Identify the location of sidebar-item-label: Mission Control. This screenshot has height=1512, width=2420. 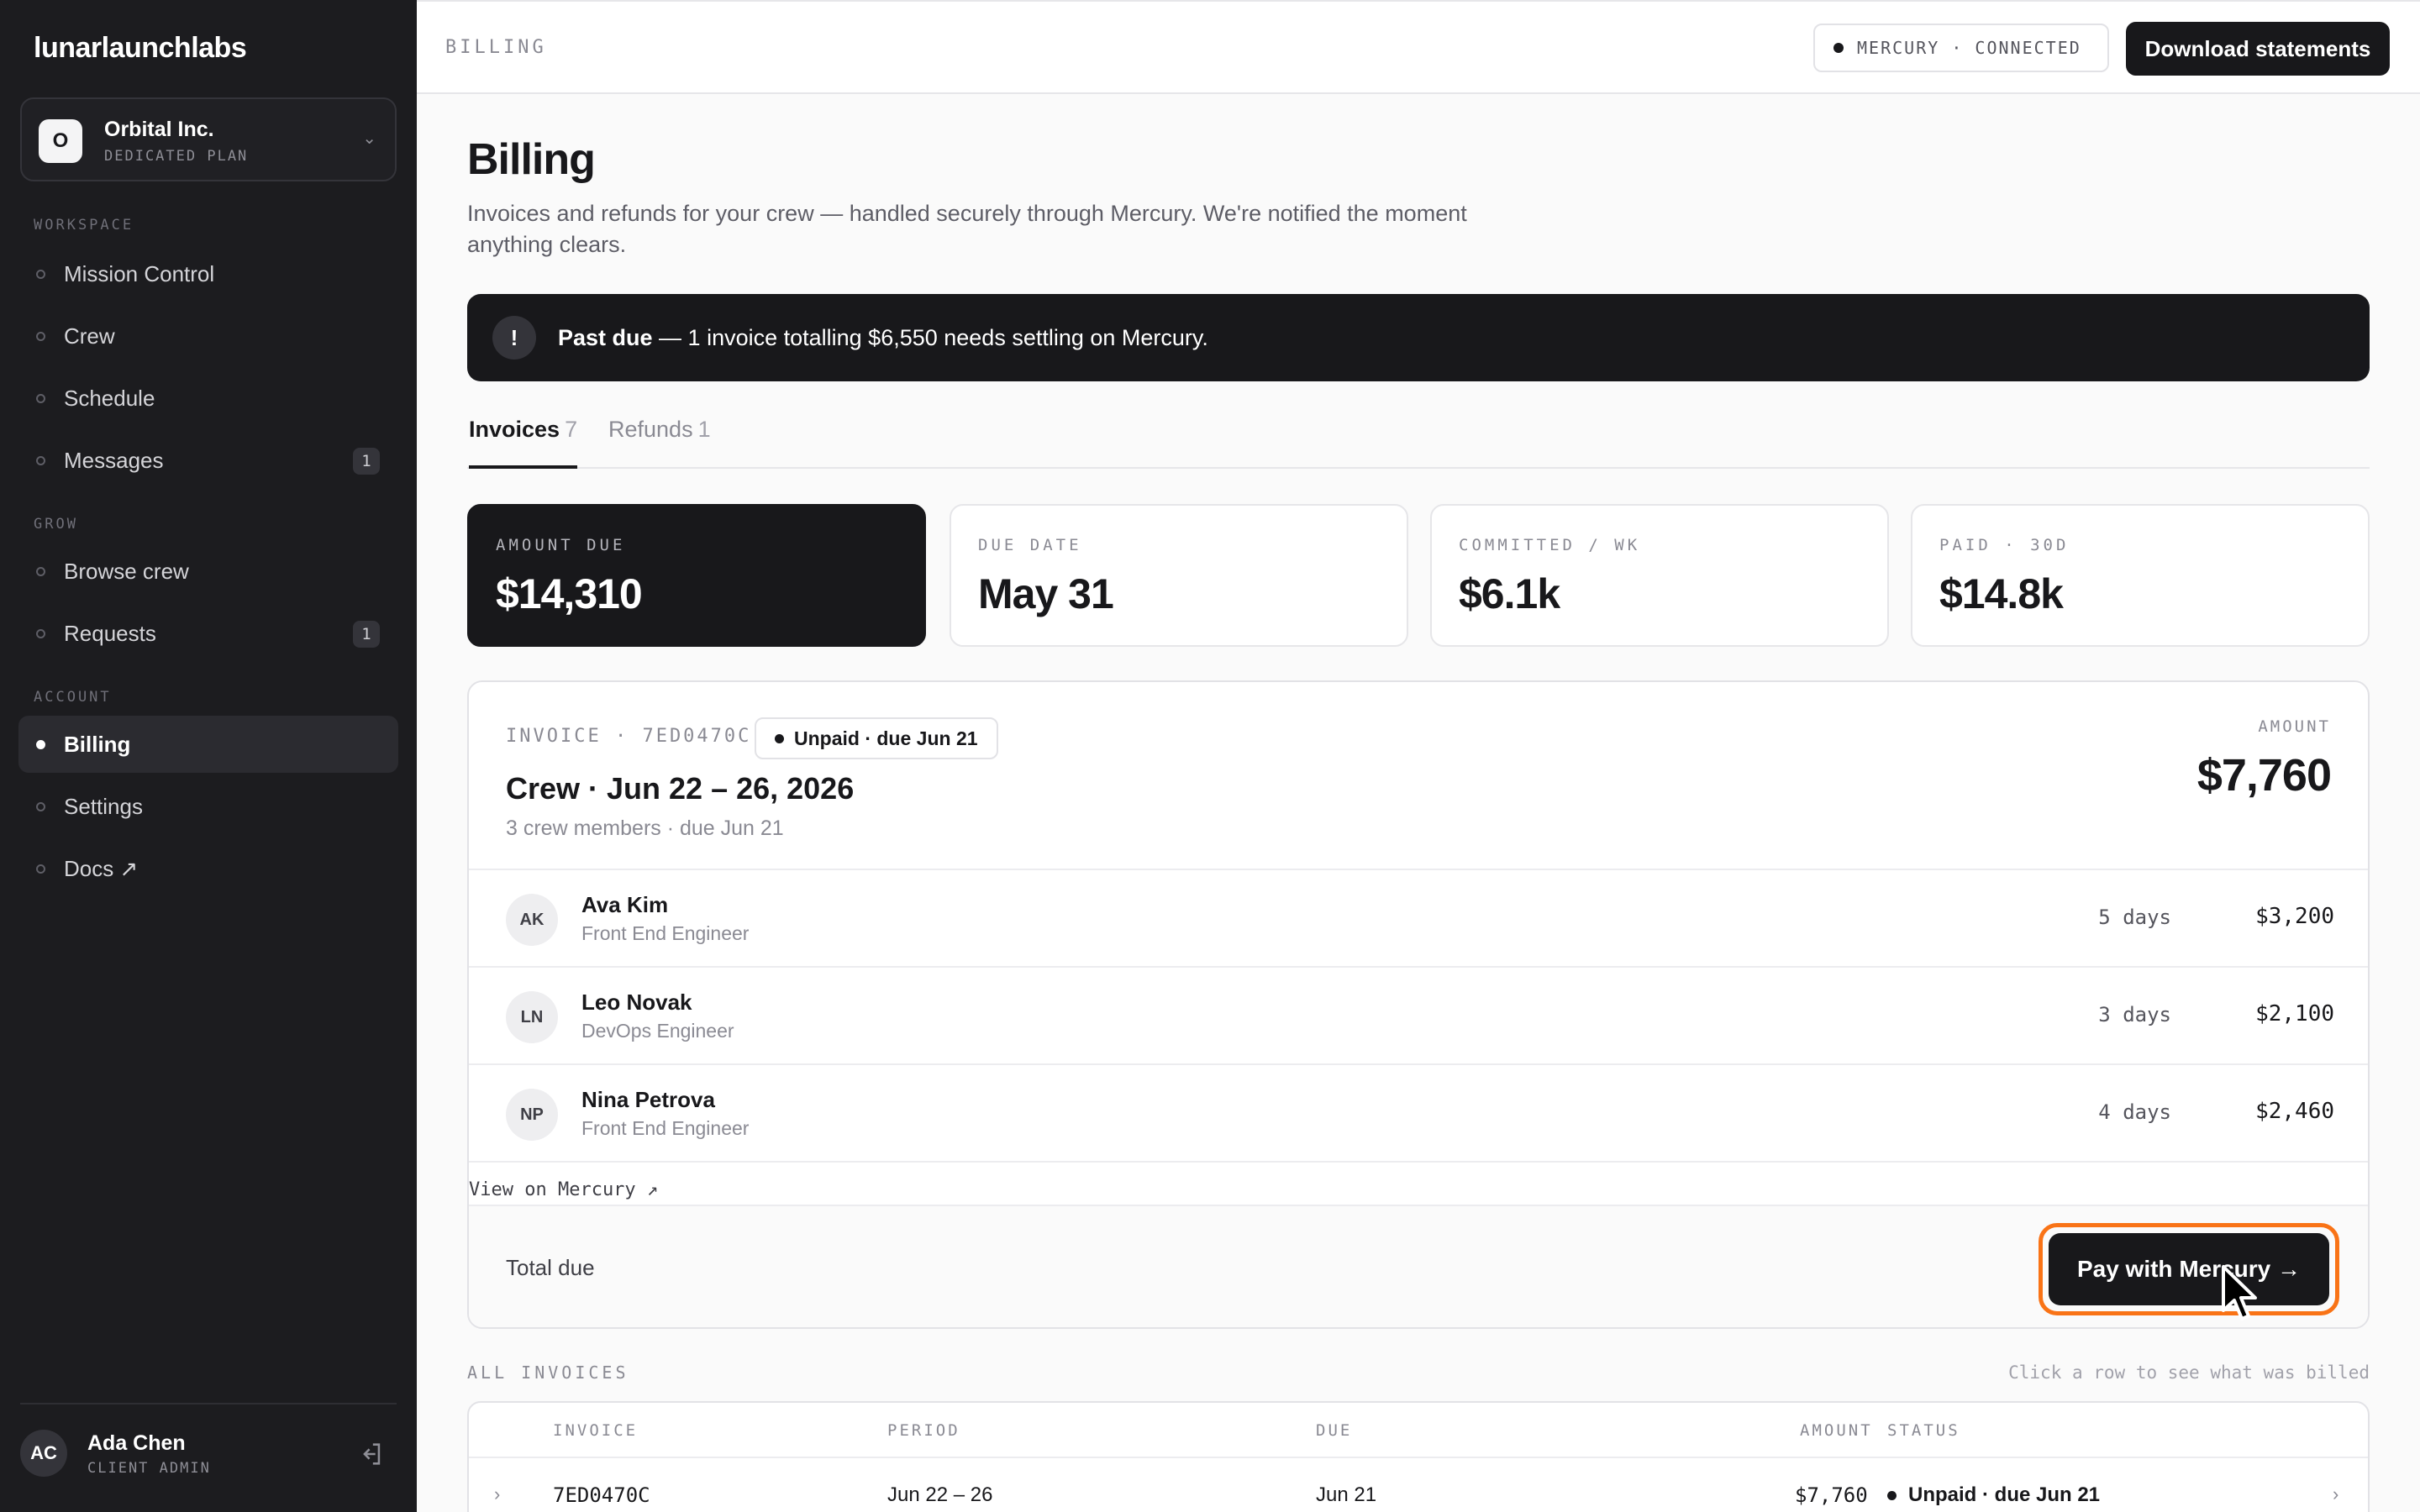
(139, 273).